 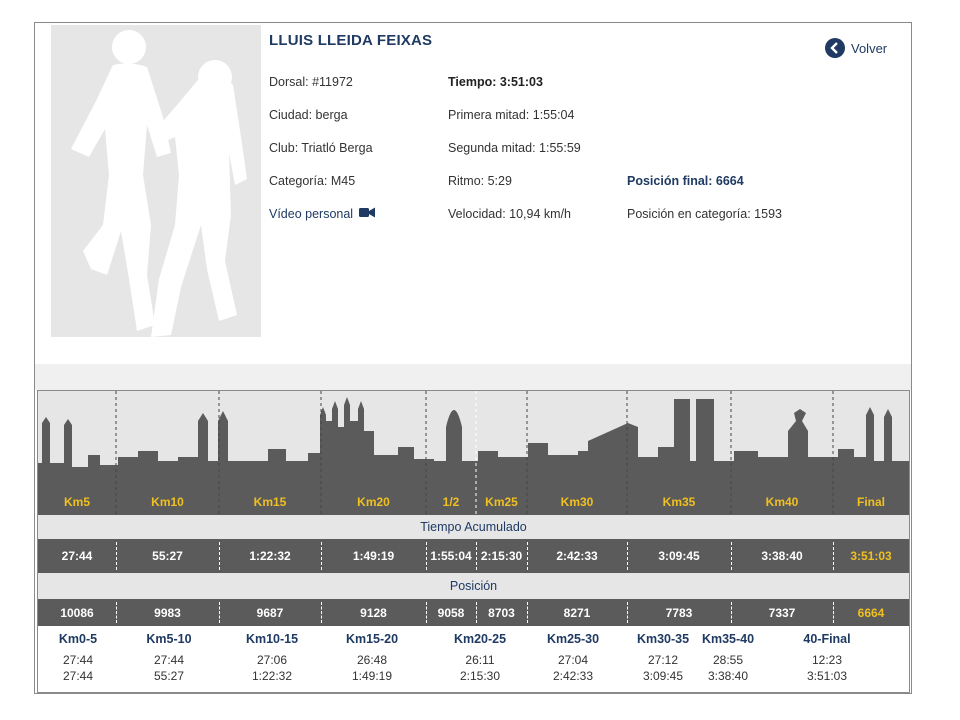 What do you see at coordinates (169, 676) in the screenshot?
I see `segment-cumulative-time: 55:27` at bounding box center [169, 676].